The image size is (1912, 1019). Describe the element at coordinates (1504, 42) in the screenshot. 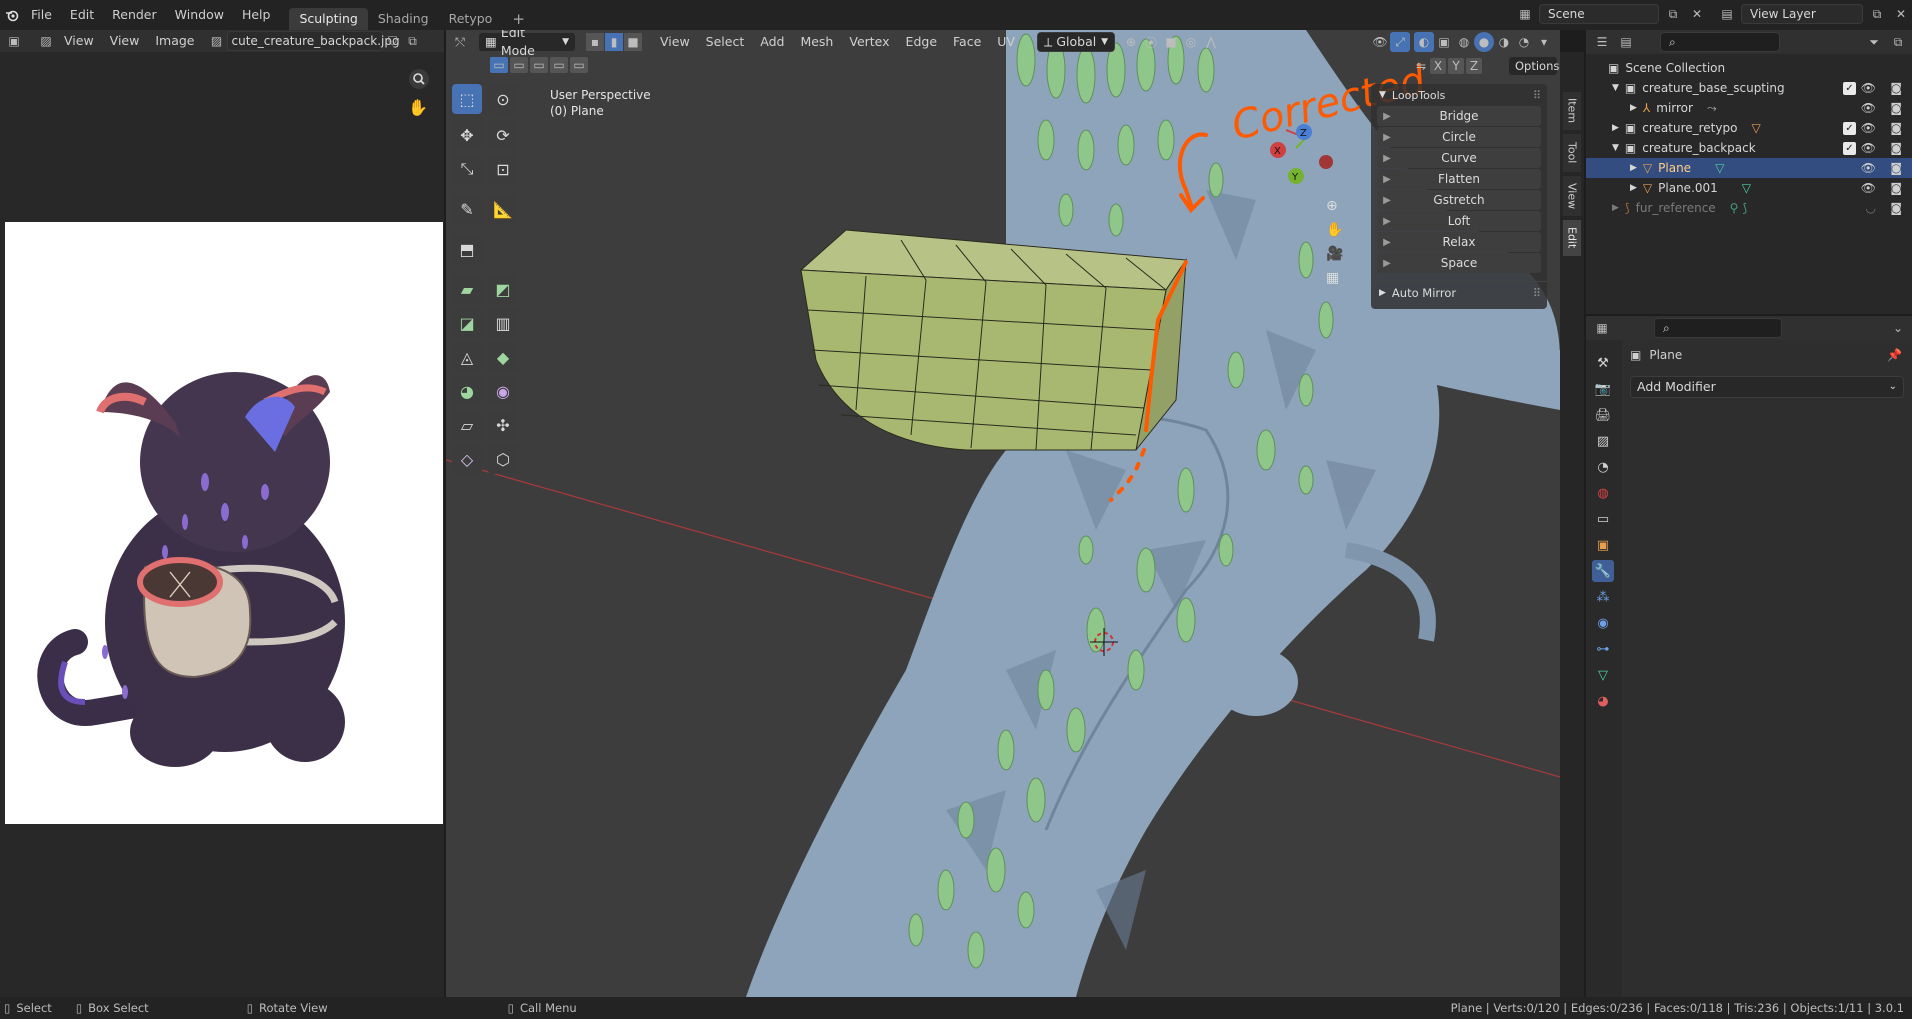

I see `material-shading-icon: ◑` at that location.